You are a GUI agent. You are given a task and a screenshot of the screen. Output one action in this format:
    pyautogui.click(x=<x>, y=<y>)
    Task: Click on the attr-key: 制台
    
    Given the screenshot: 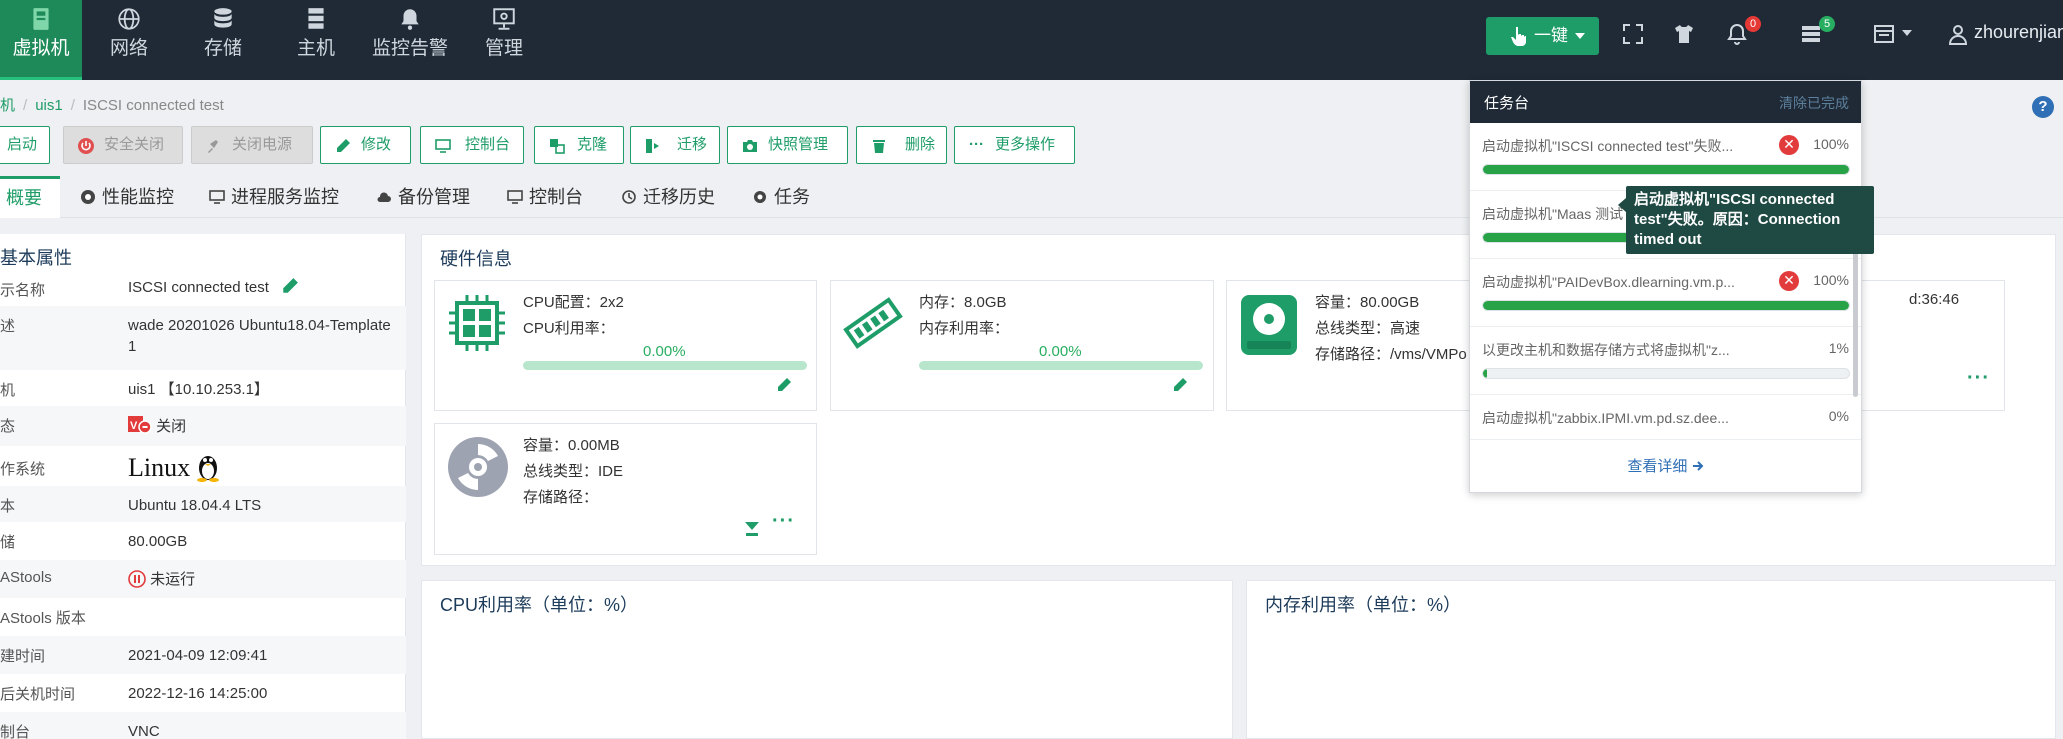 What is the action you would take?
    pyautogui.click(x=15, y=731)
    